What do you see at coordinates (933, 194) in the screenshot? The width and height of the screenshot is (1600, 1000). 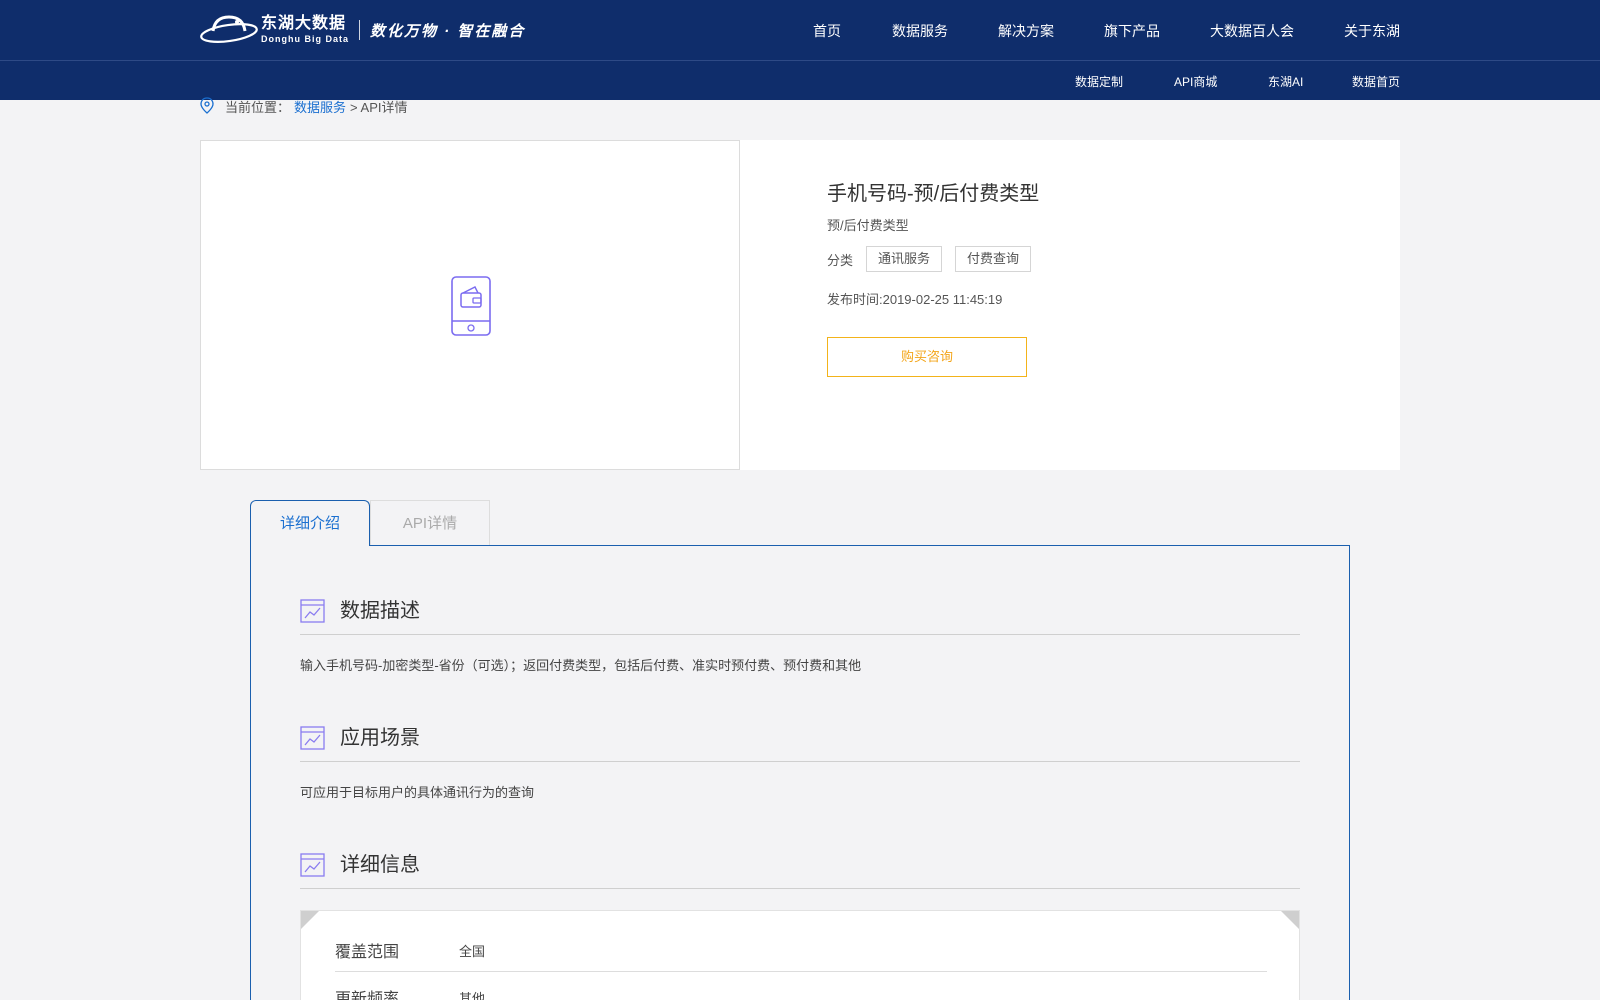 I see `product-title: 手机号码-预/后付费类型` at bounding box center [933, 194].